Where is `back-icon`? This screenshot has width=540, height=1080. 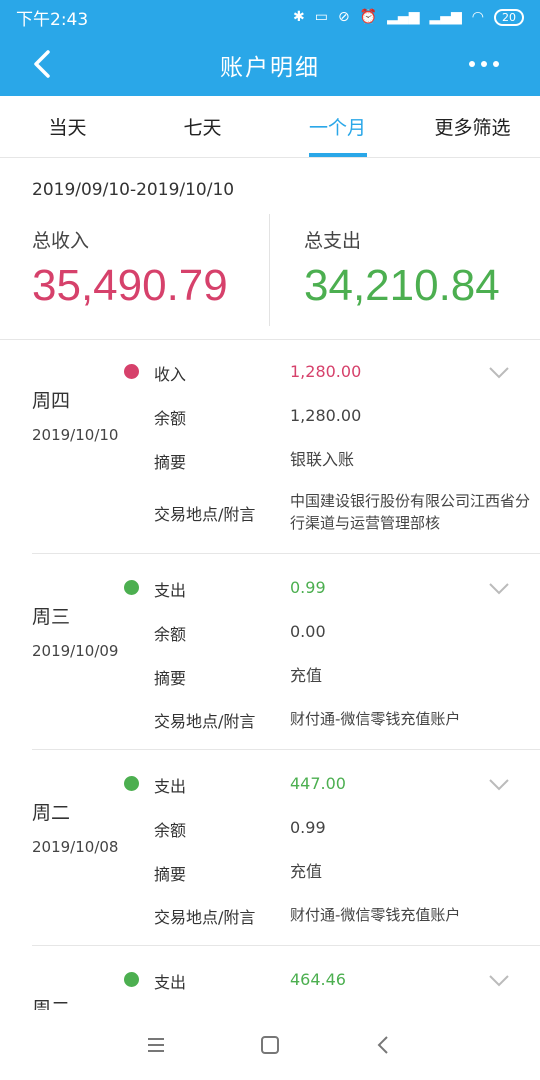
back-icon is located at coordinates (384, 1045).